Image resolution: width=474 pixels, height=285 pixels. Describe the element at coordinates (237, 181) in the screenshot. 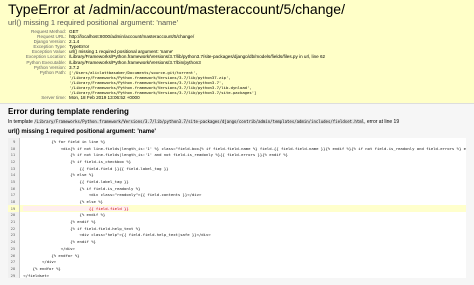

I see `source-line: 15 {{ field.label_tag }}` at that location.